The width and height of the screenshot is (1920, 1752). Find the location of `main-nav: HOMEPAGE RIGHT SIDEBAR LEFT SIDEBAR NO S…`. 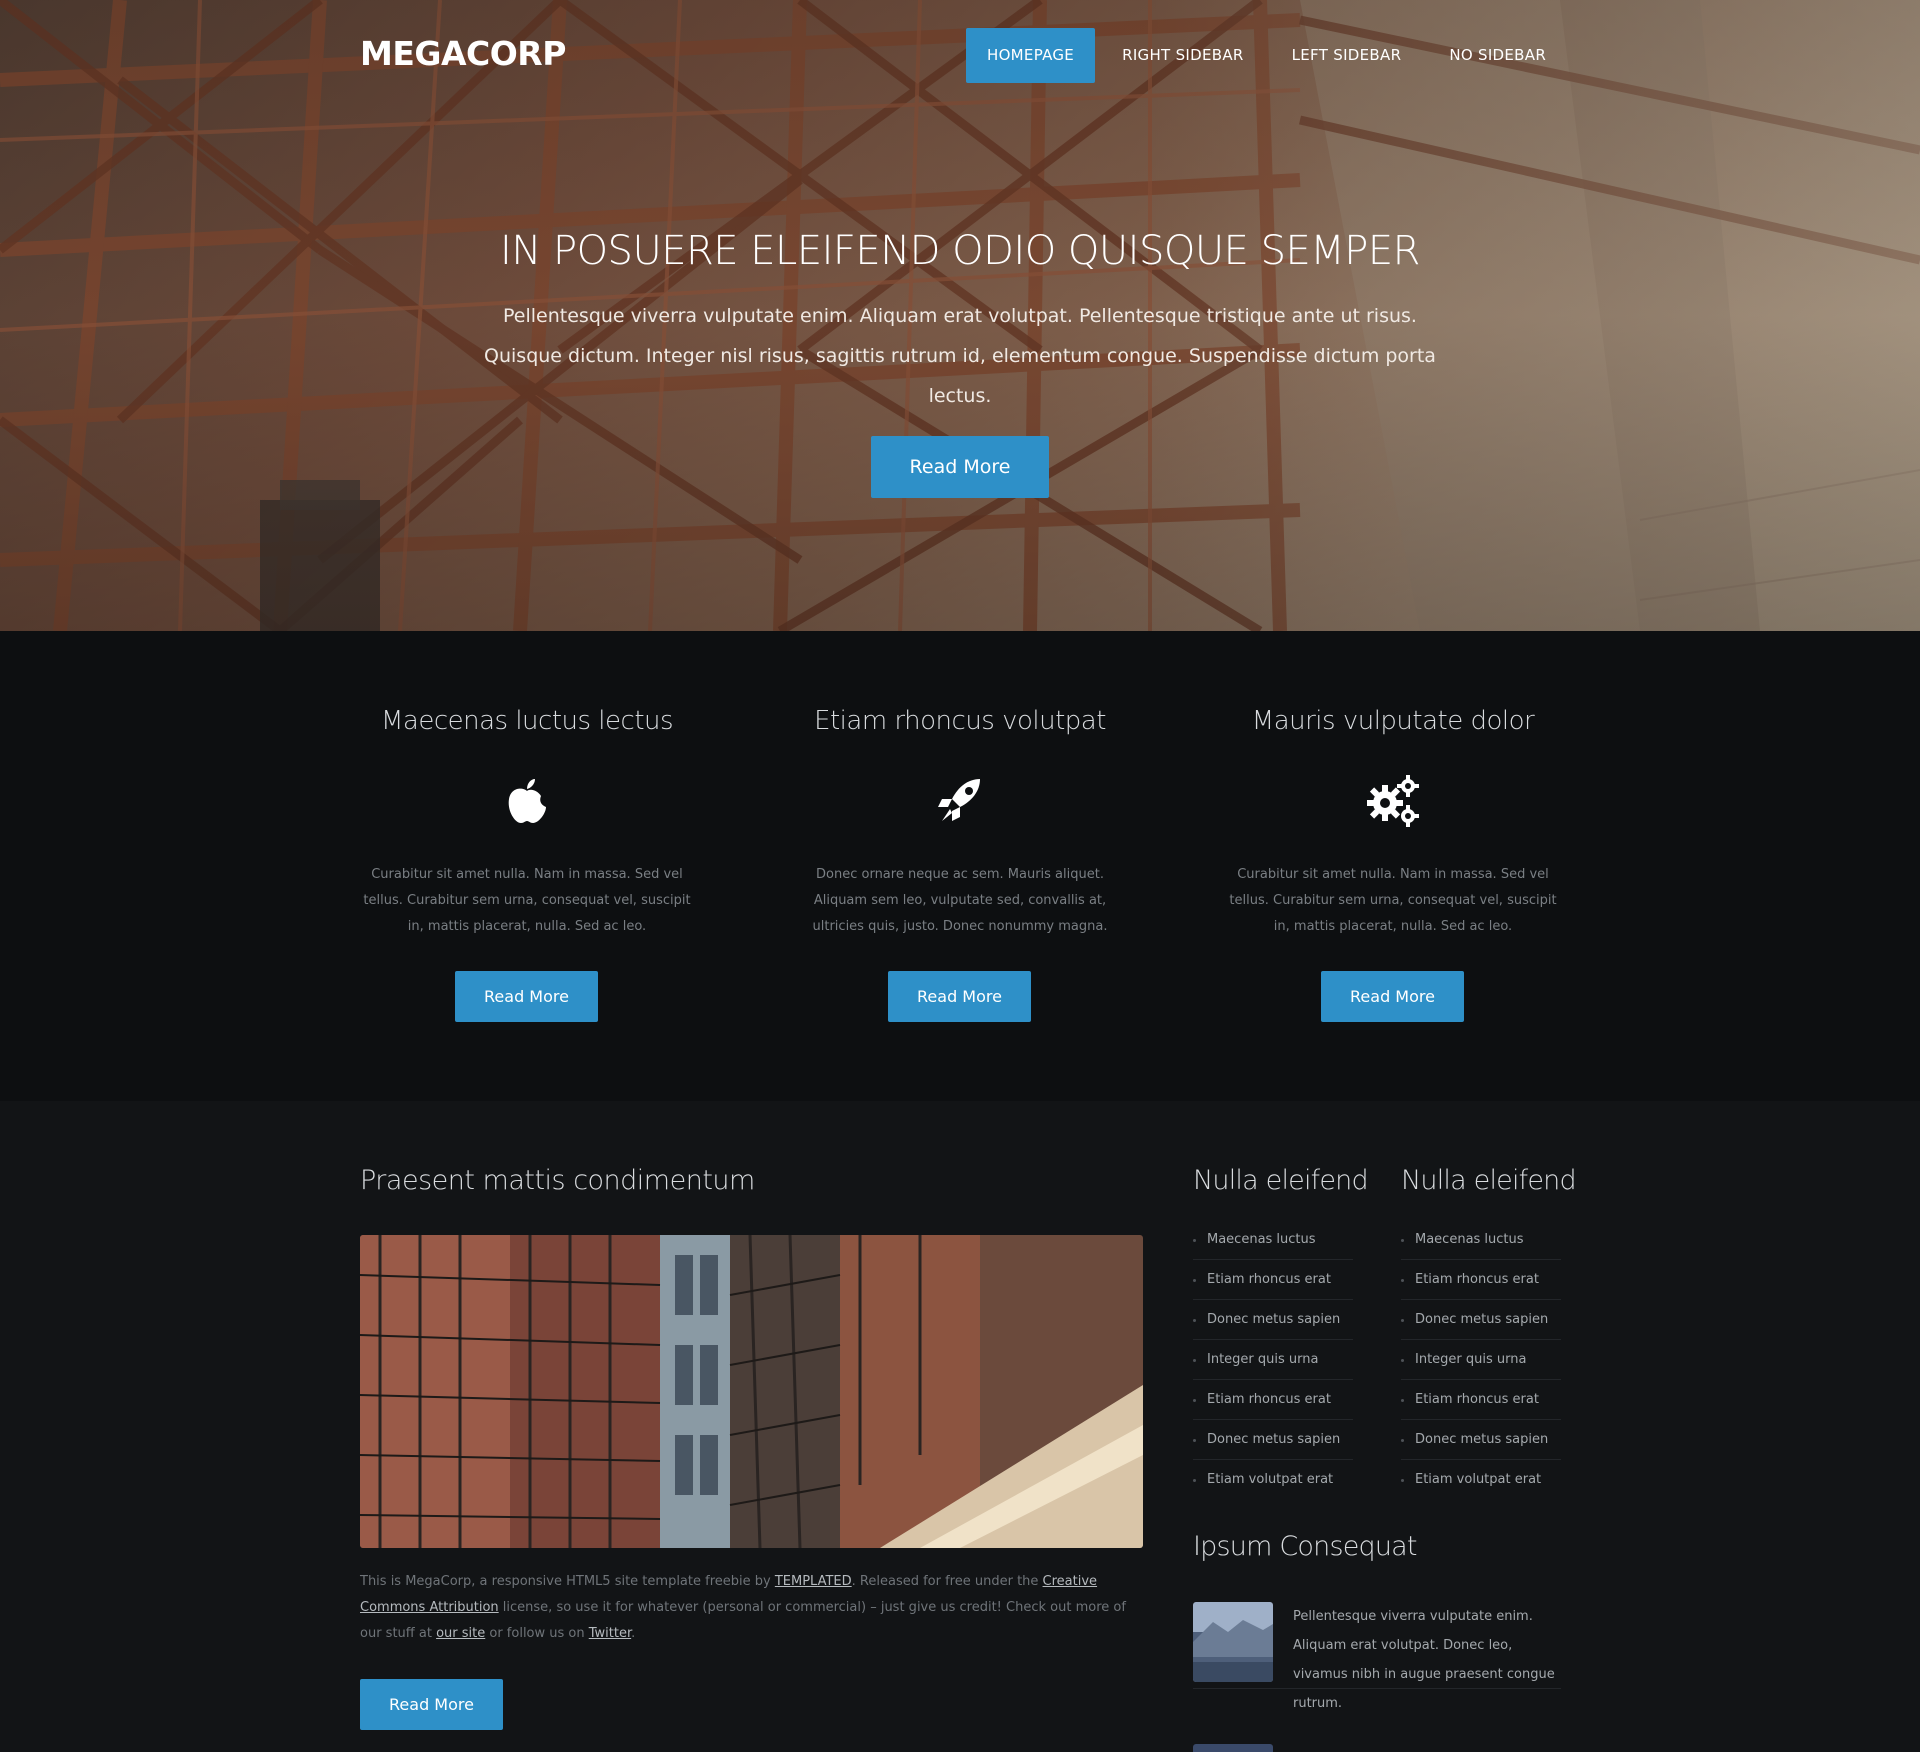

main-nav: HOMEPAGE RIGHT SIDEBAR LEFT SIDEBAR NO S… is located at coordinates (1269, 55).